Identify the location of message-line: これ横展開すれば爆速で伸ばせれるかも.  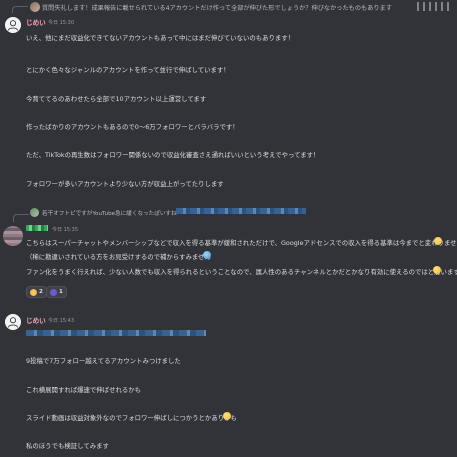
(84, 390).